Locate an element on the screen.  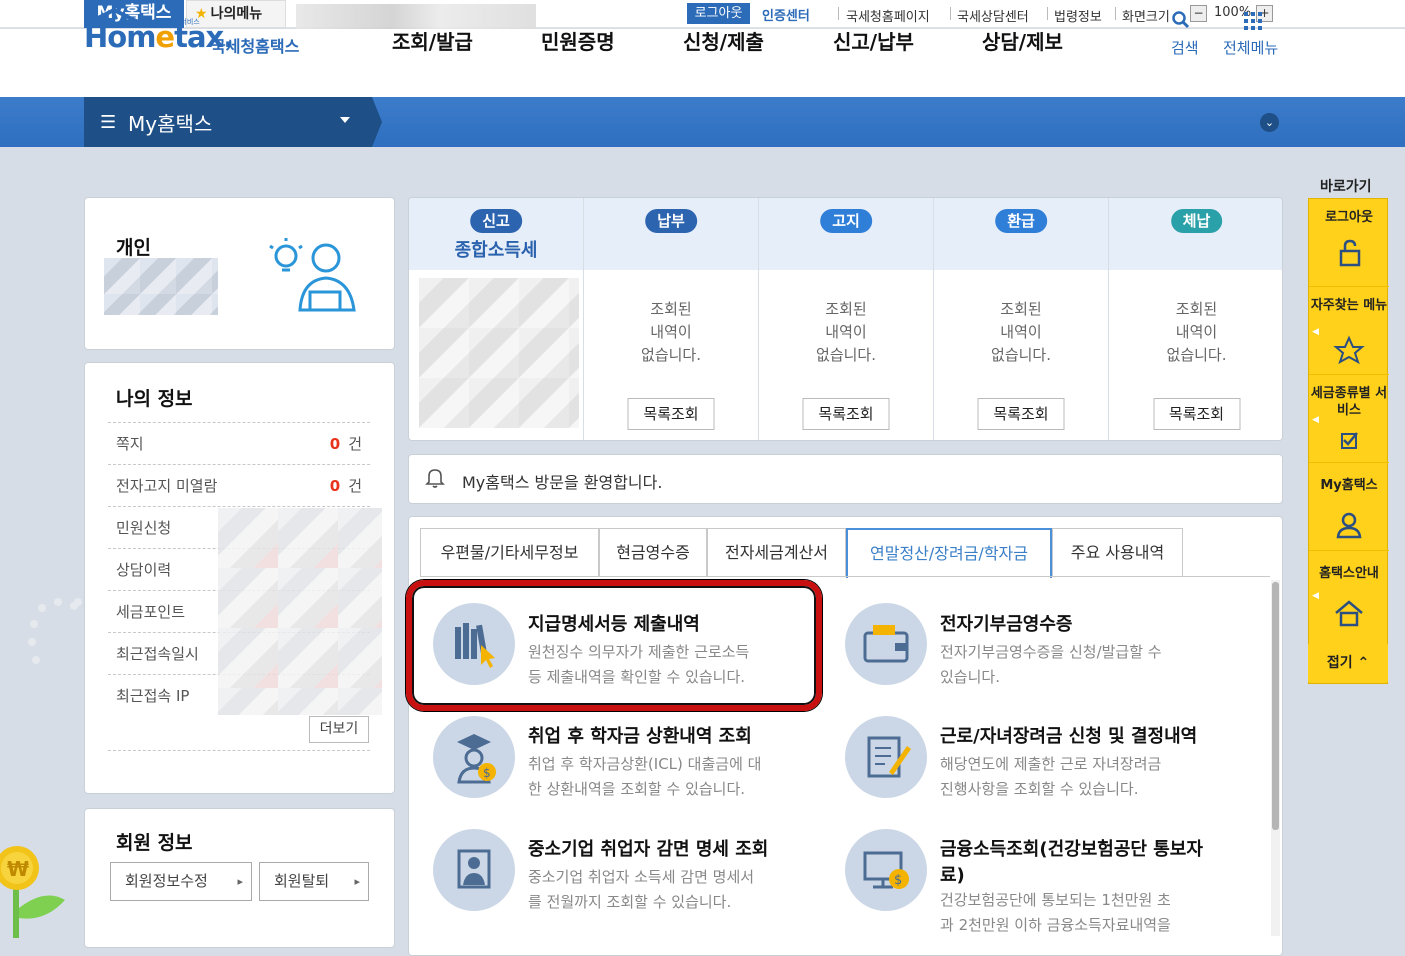
desc-line: 해당연도에 제출한 근로 자녀장려금 is located at coordinates (1051, 764).